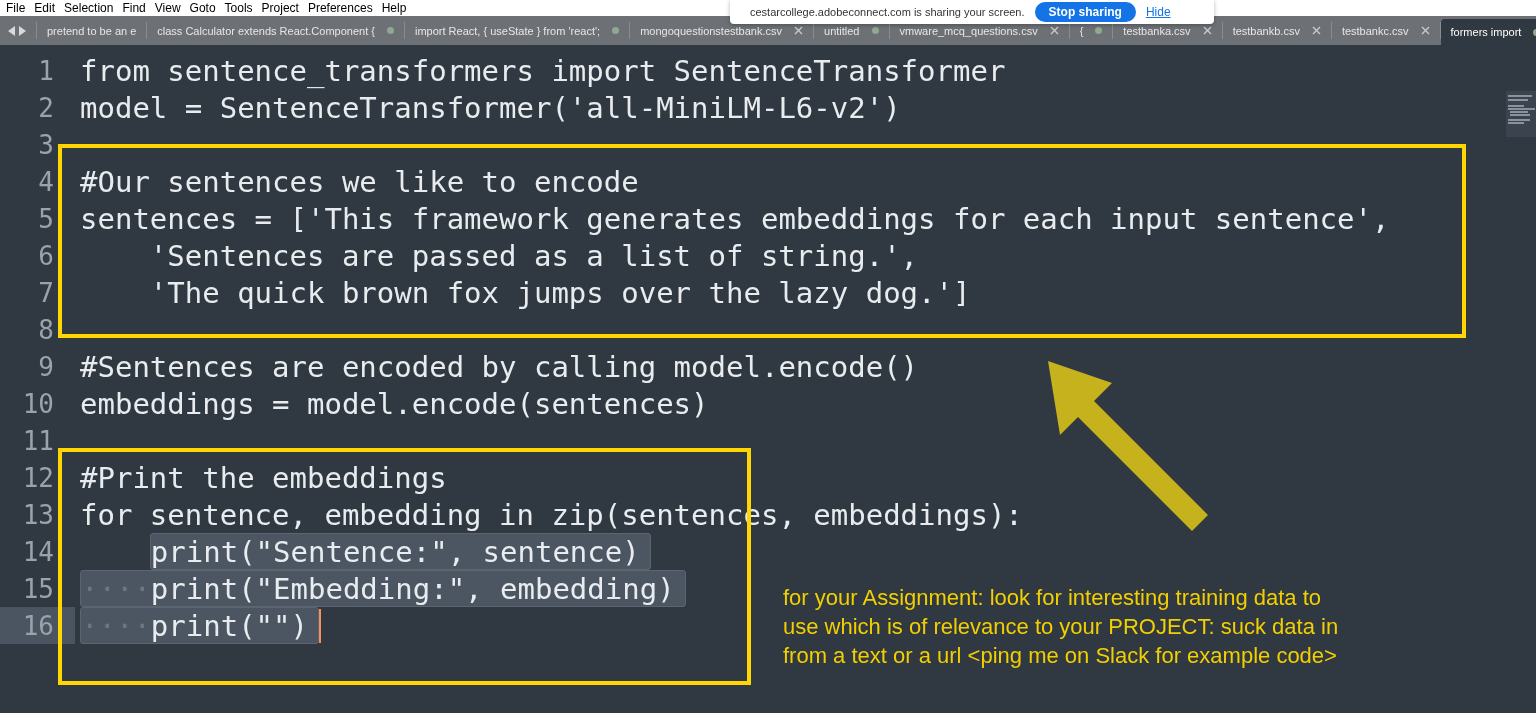 The width and height of the screenshot is (1536, 713). What do you see at coordinates (243, 8) in the screenshot?
I see `menu-item: Tools` at bounding box center [243, 8].